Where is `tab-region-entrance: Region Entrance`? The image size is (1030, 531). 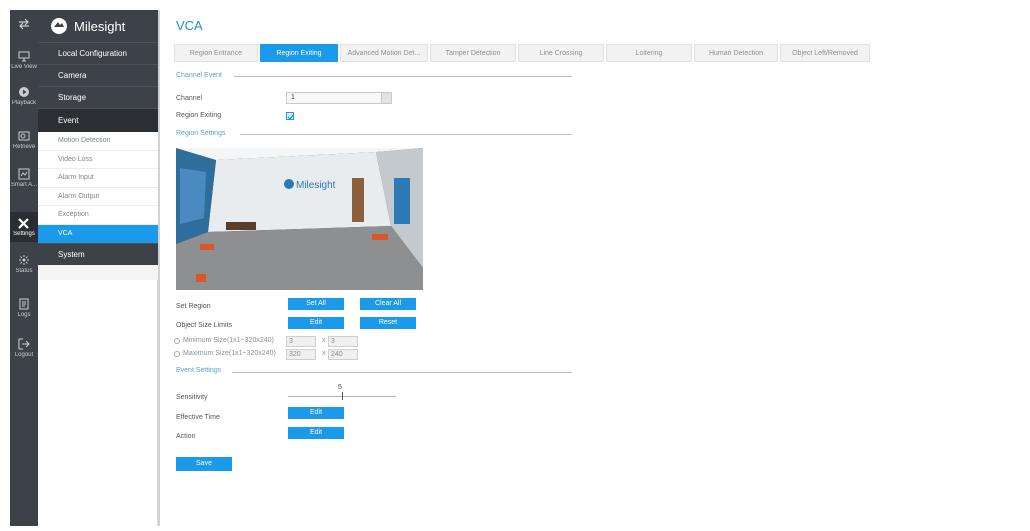 tab-region-entrance: Region Entrance is located at coordinates (216, 53).